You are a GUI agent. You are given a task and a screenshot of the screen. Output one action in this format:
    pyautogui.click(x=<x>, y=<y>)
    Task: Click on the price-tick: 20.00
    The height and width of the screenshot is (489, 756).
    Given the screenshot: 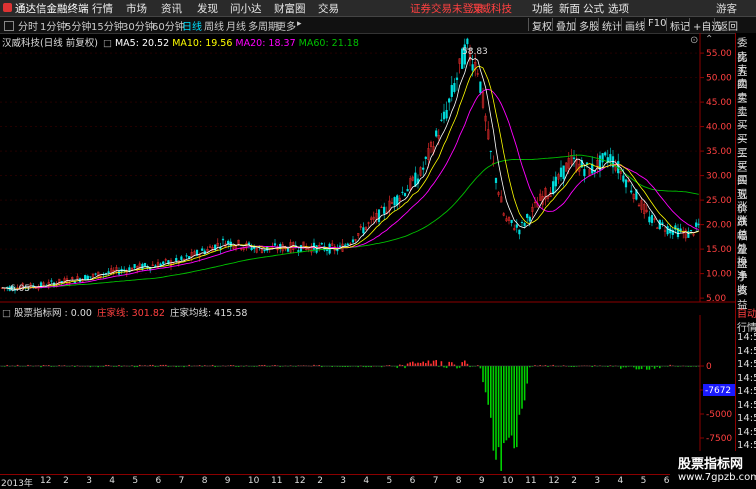 What is the action you would take?
    pyautogui.click(x=719, y=226)
    